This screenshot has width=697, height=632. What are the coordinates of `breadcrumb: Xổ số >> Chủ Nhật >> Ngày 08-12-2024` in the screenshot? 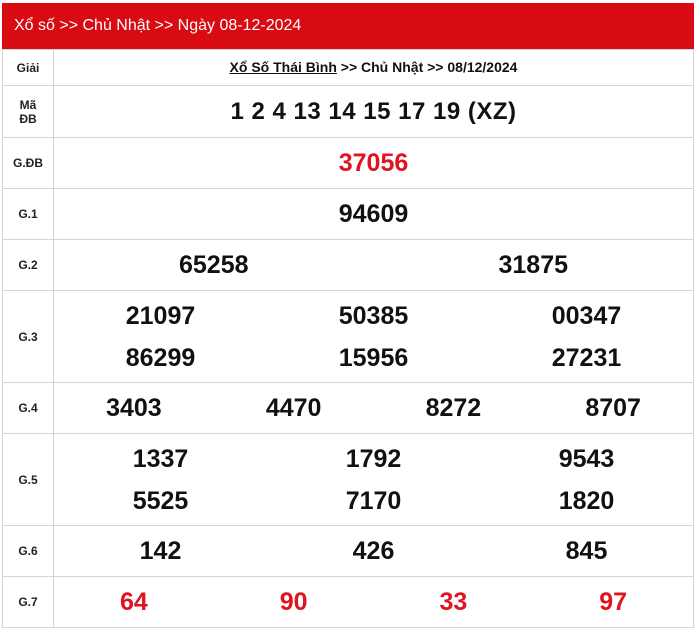 It's located at (157, 25).